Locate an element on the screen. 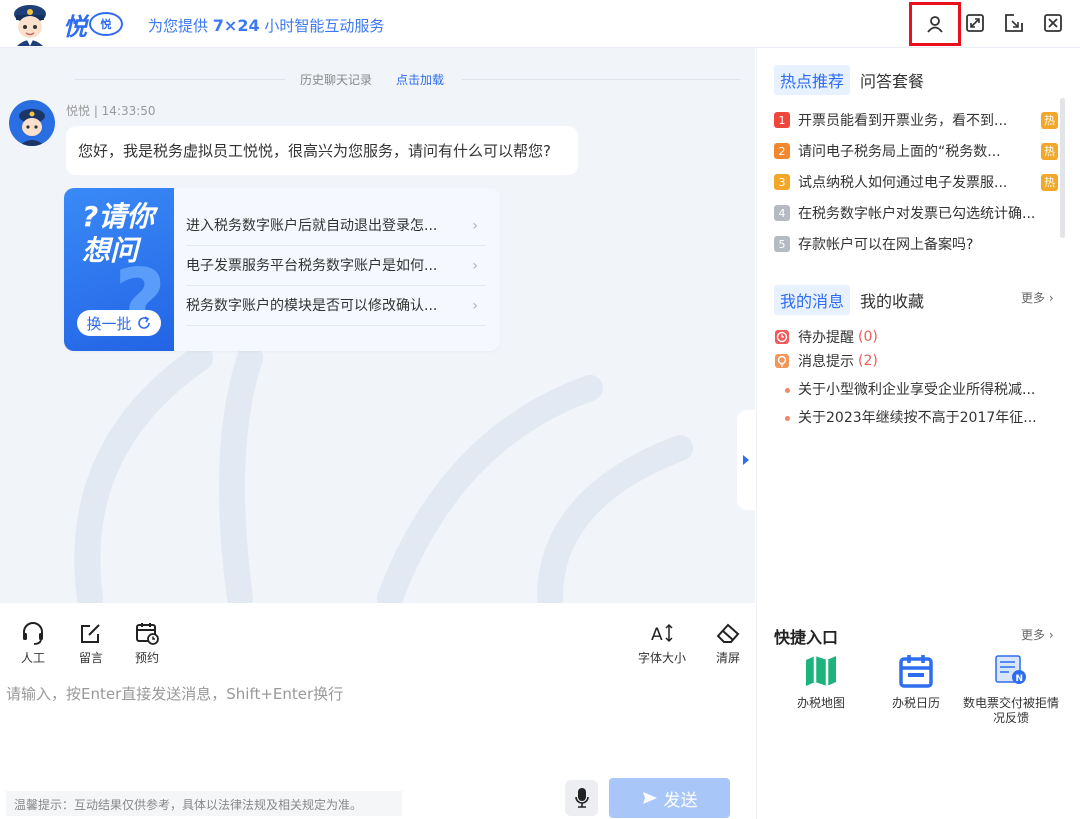 The image size is (1080, 819). font-size-icon: A is located at coordinates (662, 634).